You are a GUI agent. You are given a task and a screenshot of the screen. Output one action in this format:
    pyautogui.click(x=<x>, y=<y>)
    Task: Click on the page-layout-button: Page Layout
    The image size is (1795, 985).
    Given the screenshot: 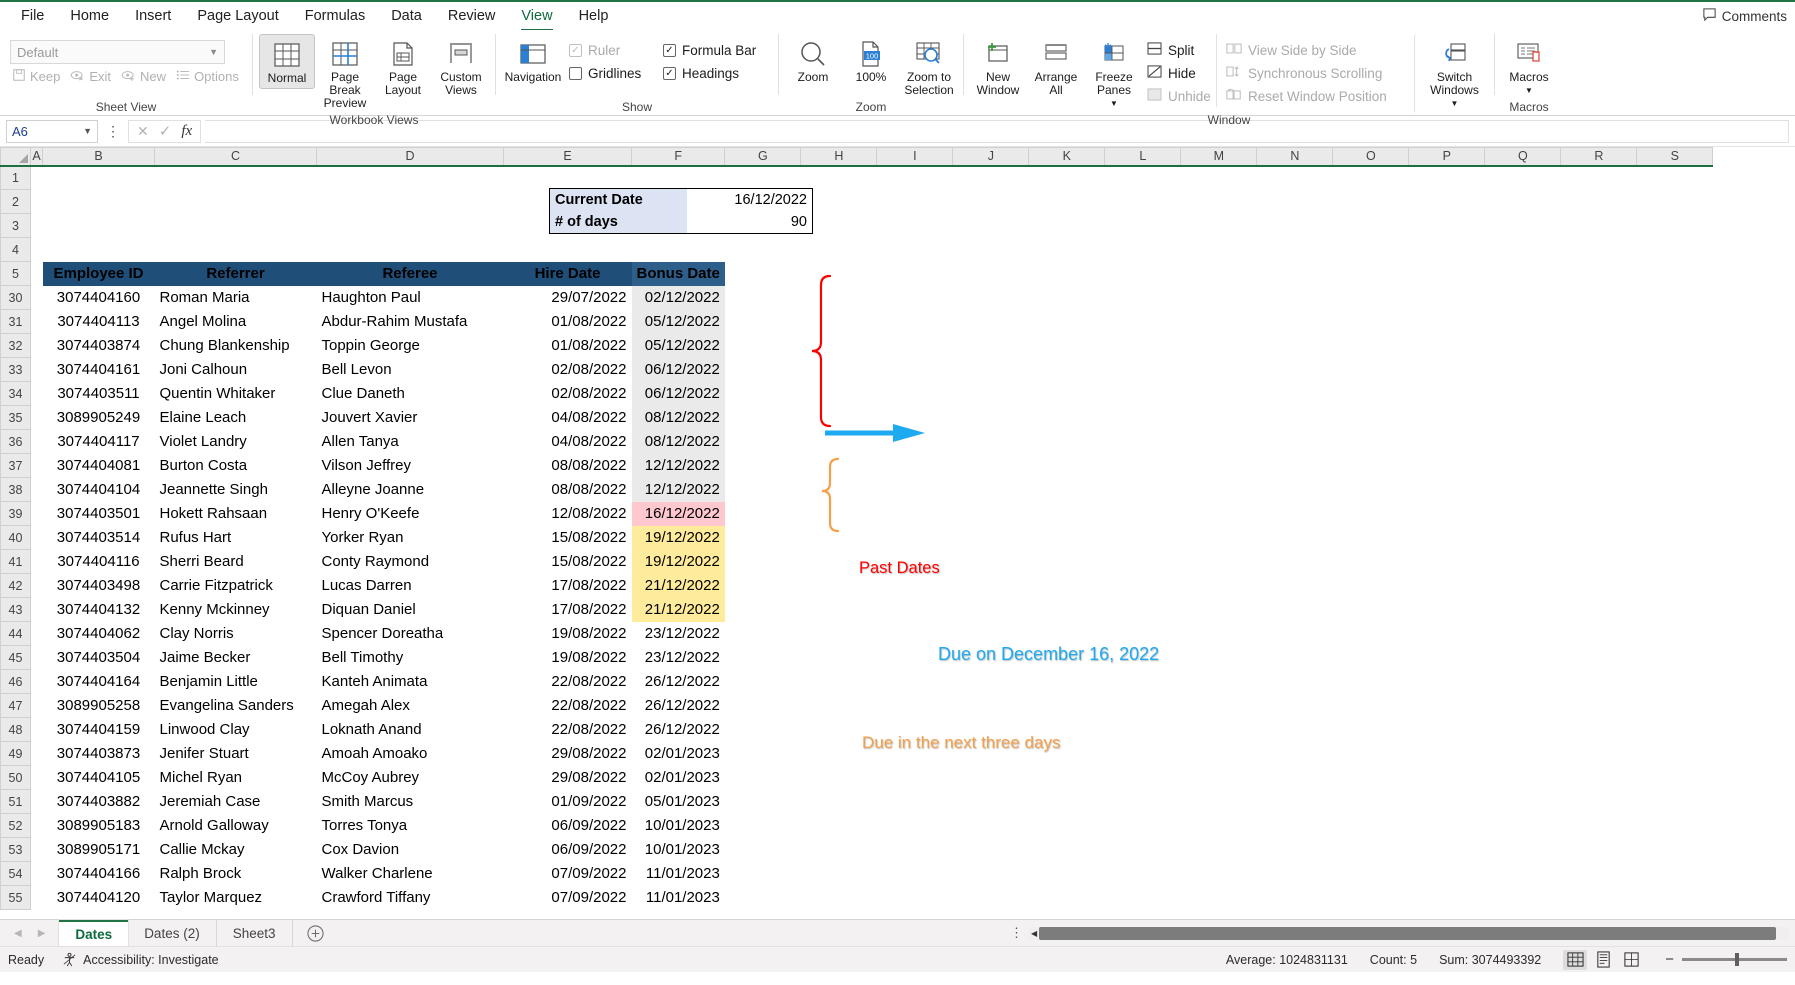 What is the action you would take?
    pyautogui.click(x=403, y=67)
    